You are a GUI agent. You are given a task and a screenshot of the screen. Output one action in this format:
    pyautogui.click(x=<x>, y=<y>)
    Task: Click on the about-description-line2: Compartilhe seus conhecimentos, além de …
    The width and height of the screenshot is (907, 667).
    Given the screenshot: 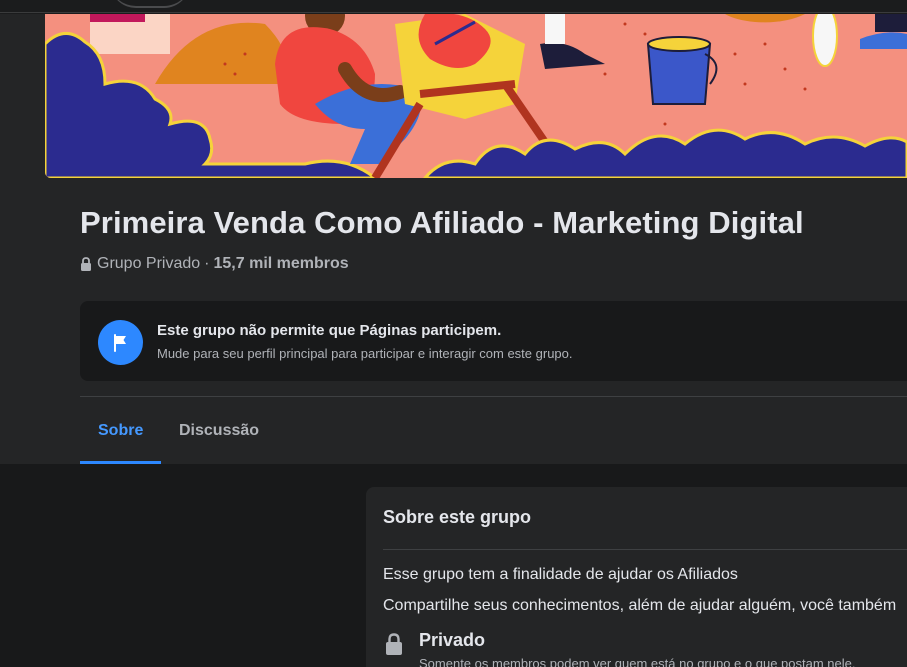 What is the action you would take?
    pyautogui.click(x=640, y=605)
    